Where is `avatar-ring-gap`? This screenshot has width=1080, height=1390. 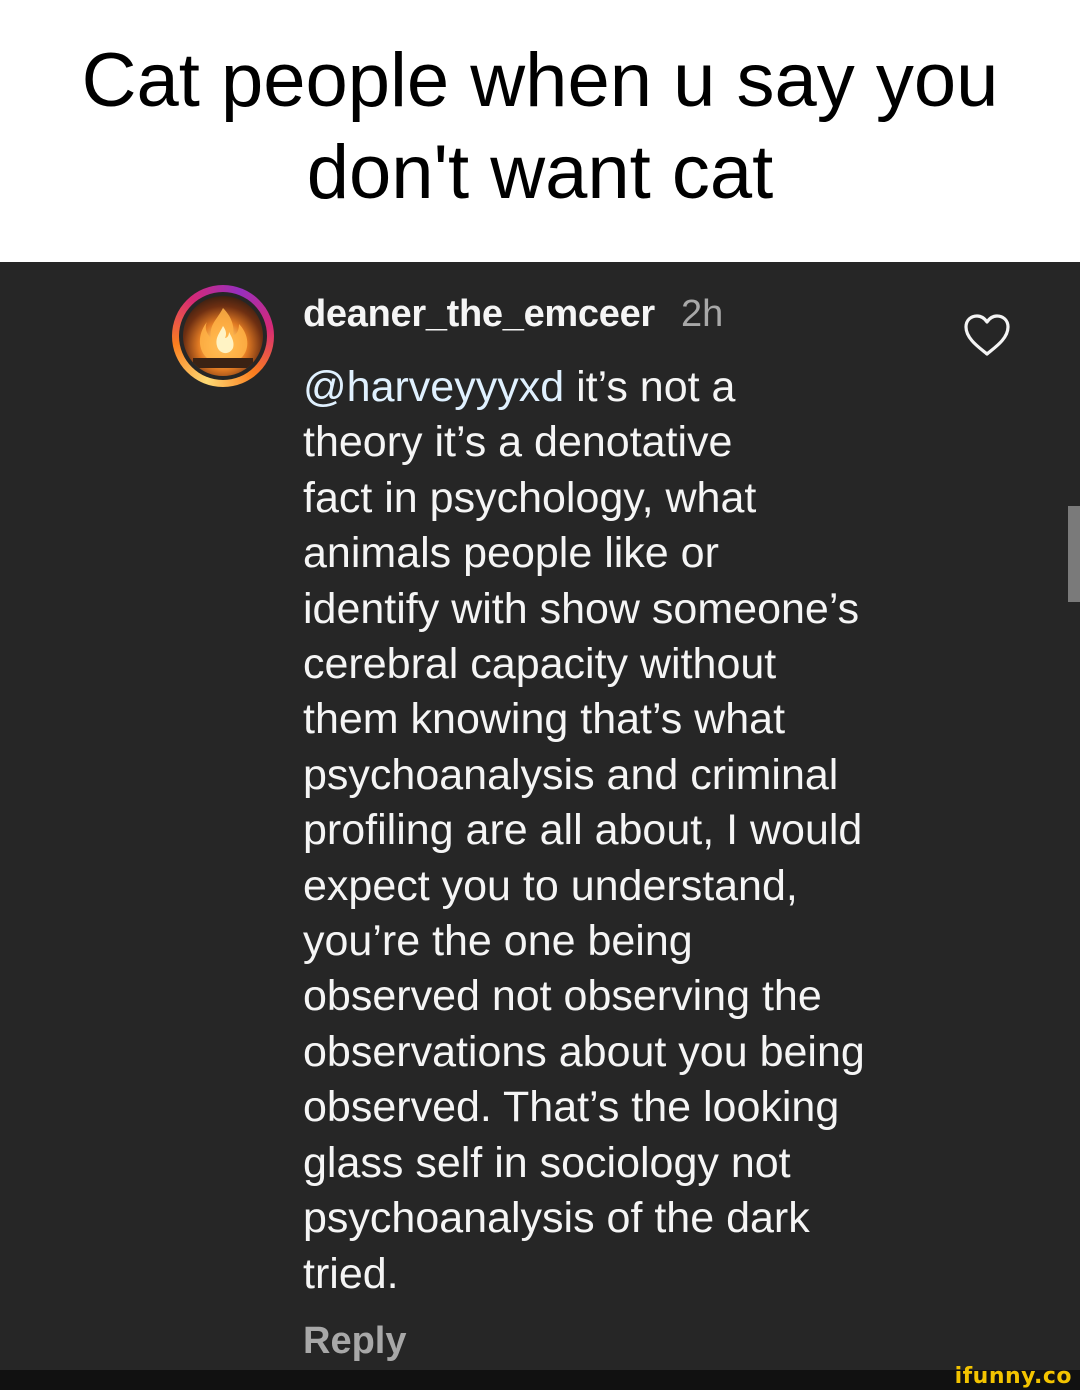 avatar-ring-gap is located at coordinates (223, 336).